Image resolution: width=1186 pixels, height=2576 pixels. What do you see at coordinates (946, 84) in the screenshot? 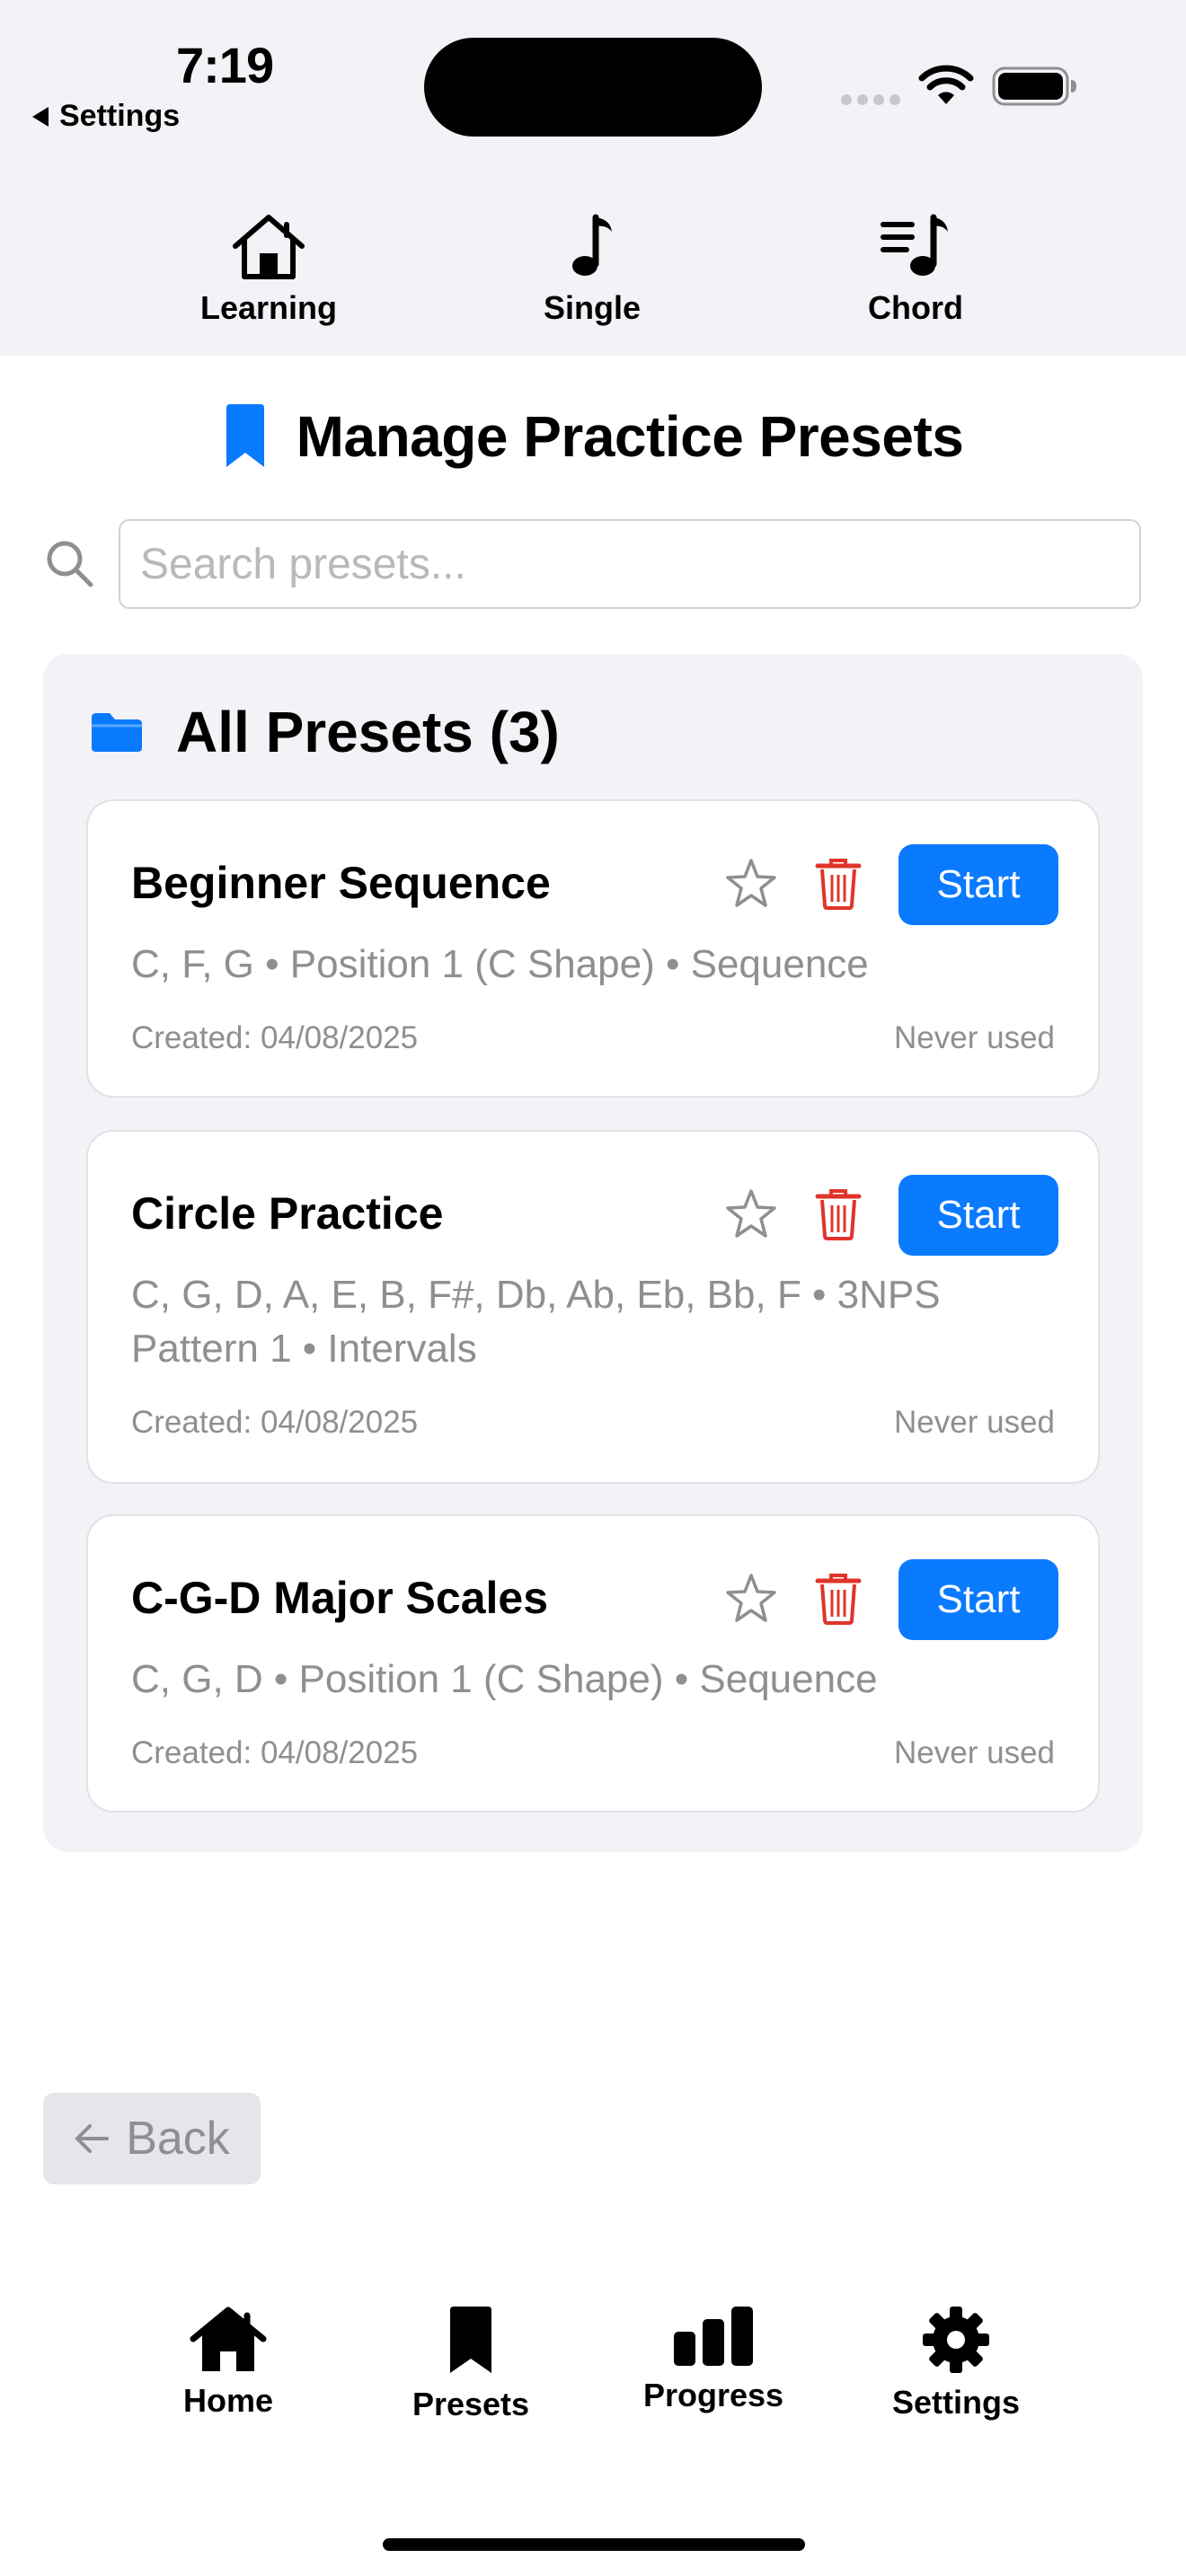
I see `wifi-icon` at bounding box center [946, 84].